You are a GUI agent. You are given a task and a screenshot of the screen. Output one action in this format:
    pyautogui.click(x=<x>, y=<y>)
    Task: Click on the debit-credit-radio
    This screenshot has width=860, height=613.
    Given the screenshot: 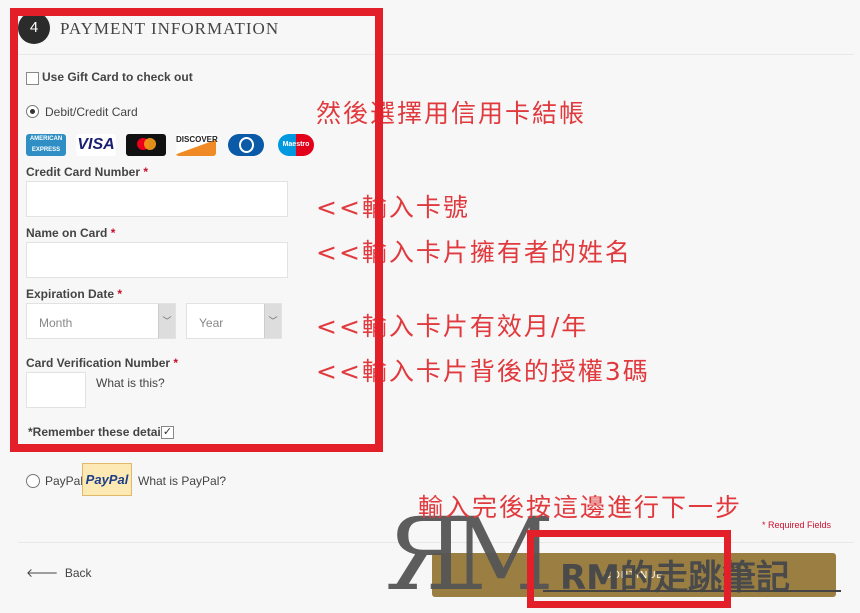 What is the action you would take?
    pyautogui.click(x=32, y=111)
    